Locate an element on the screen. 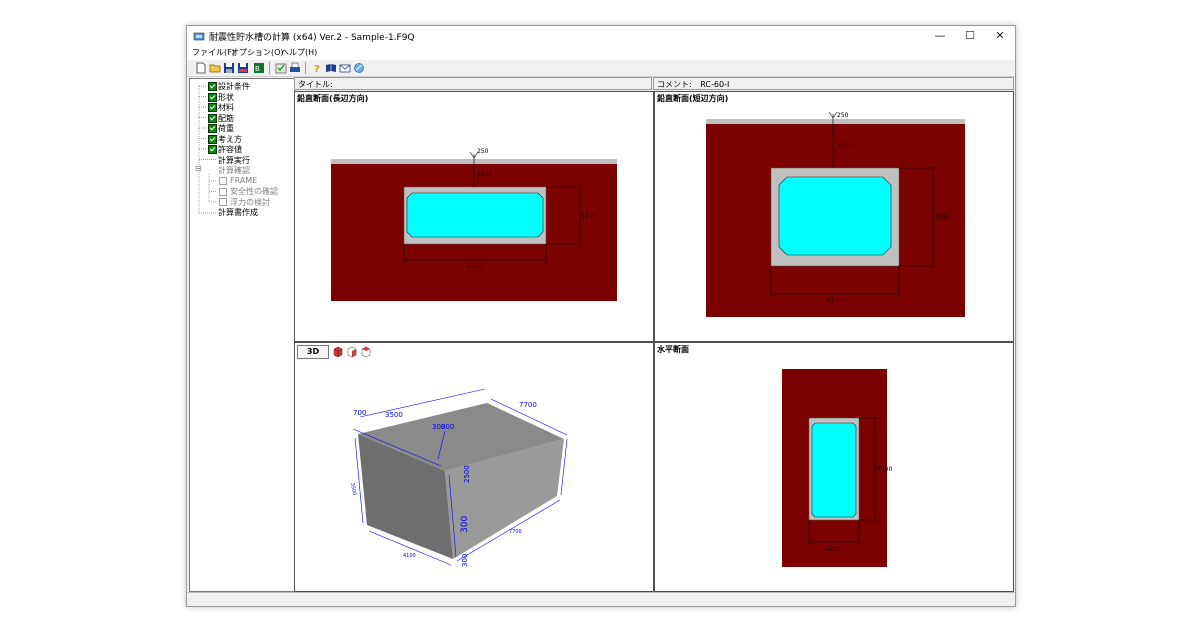 The height and width of the screenshot is (630, 1200). dim-width: 7700 is located at coordinates (474, 266).